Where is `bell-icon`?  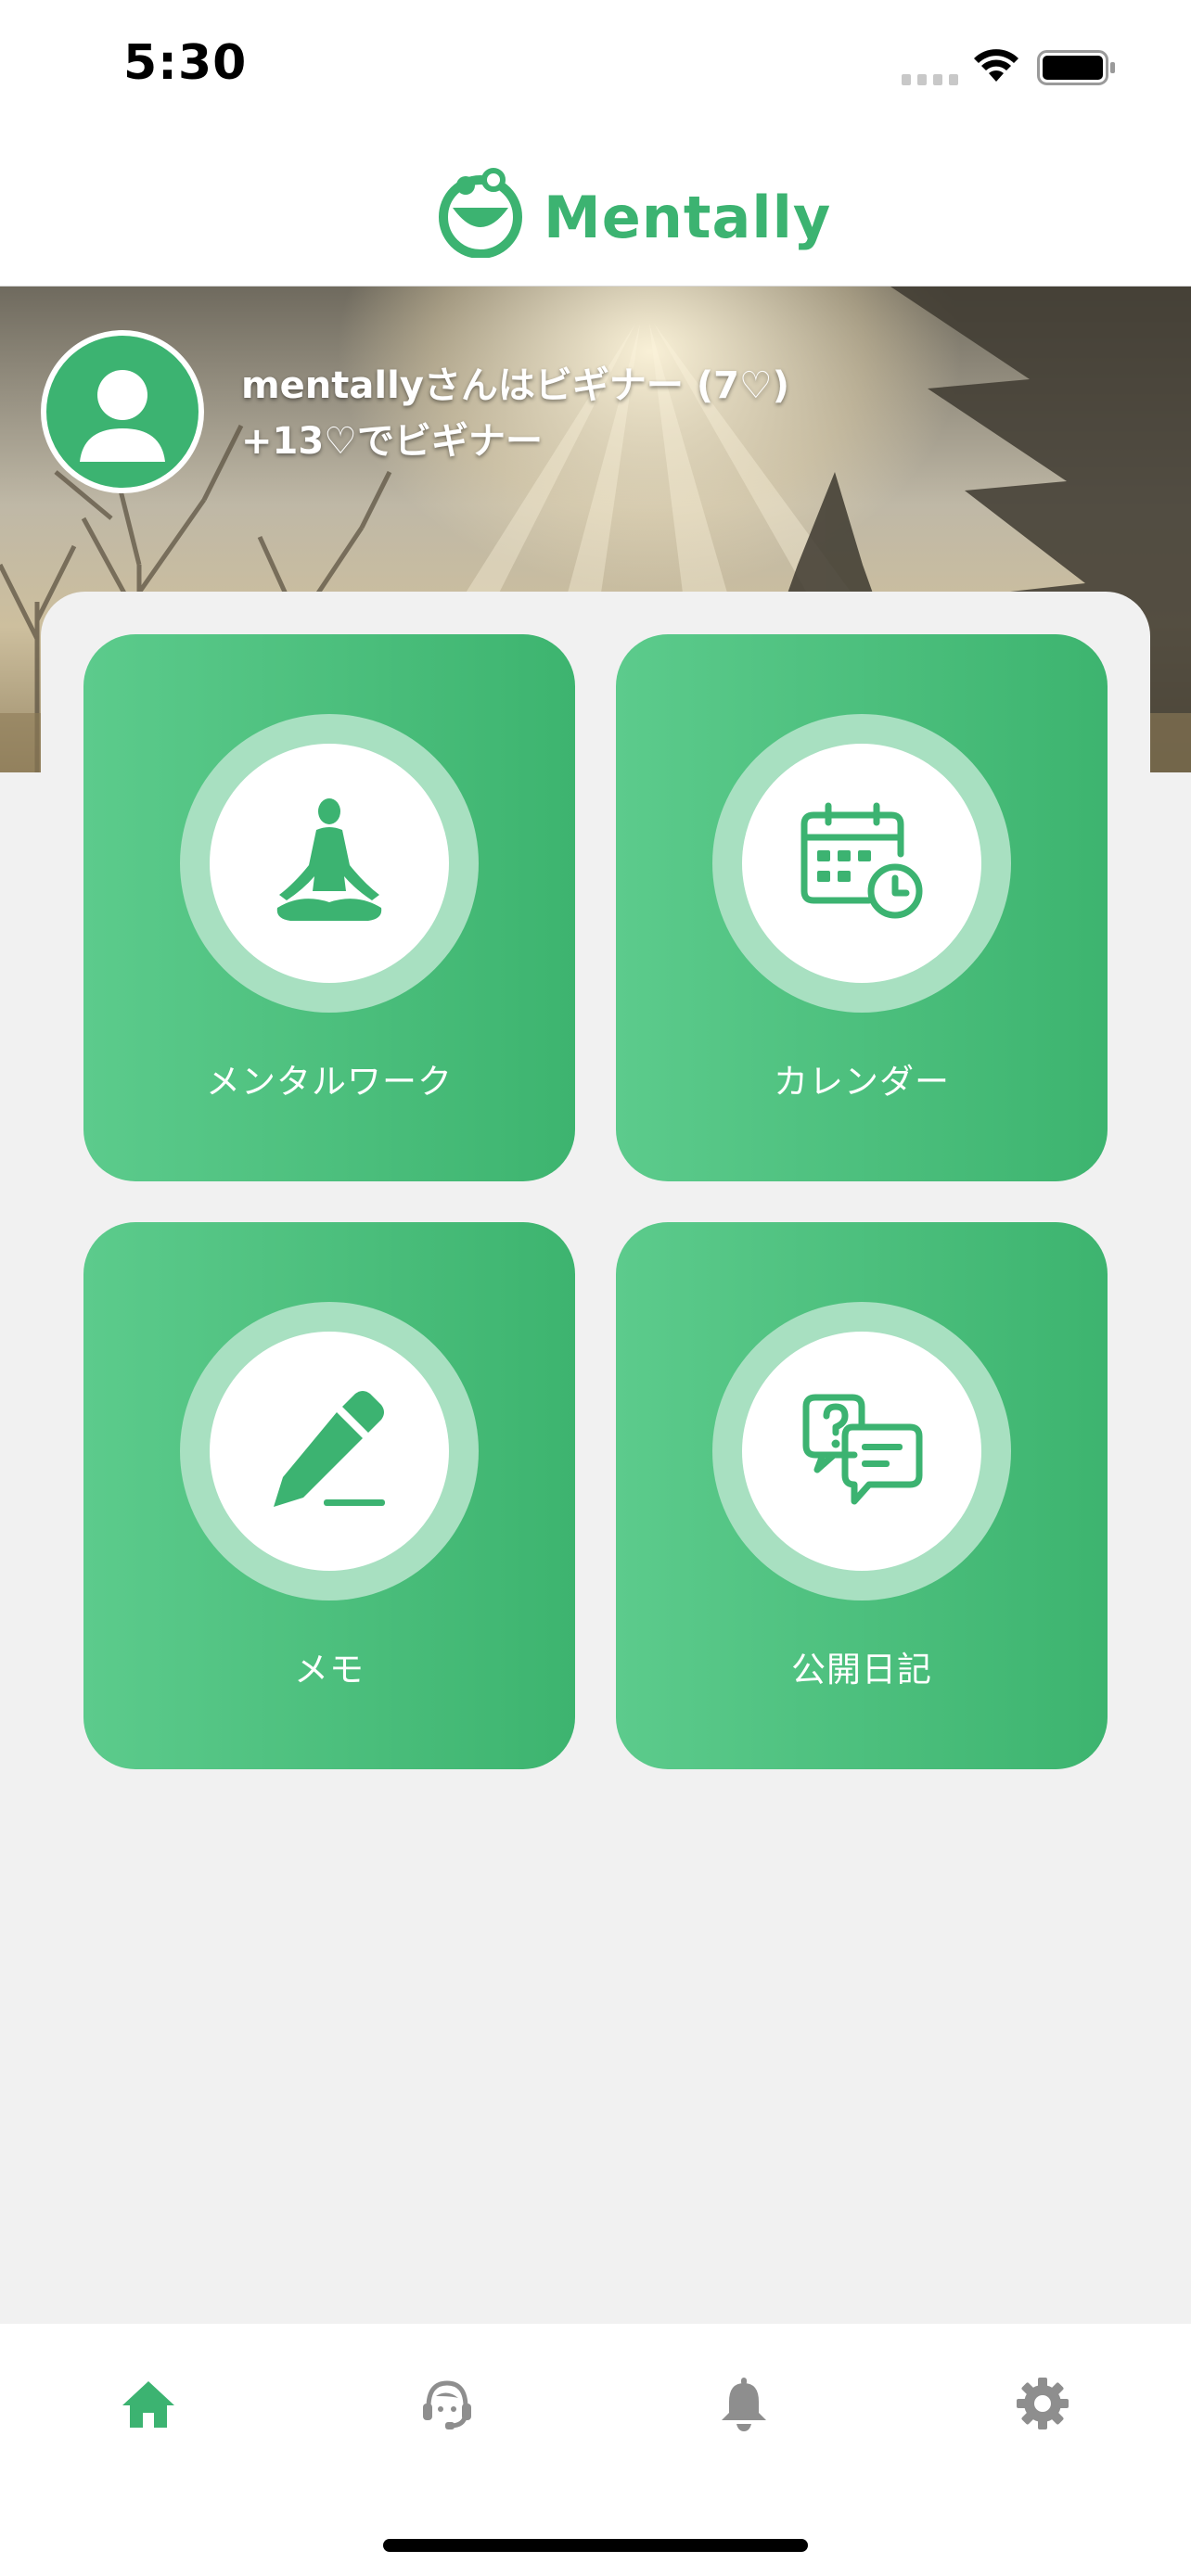 bell-icon is located at coordinates (744, 2405).